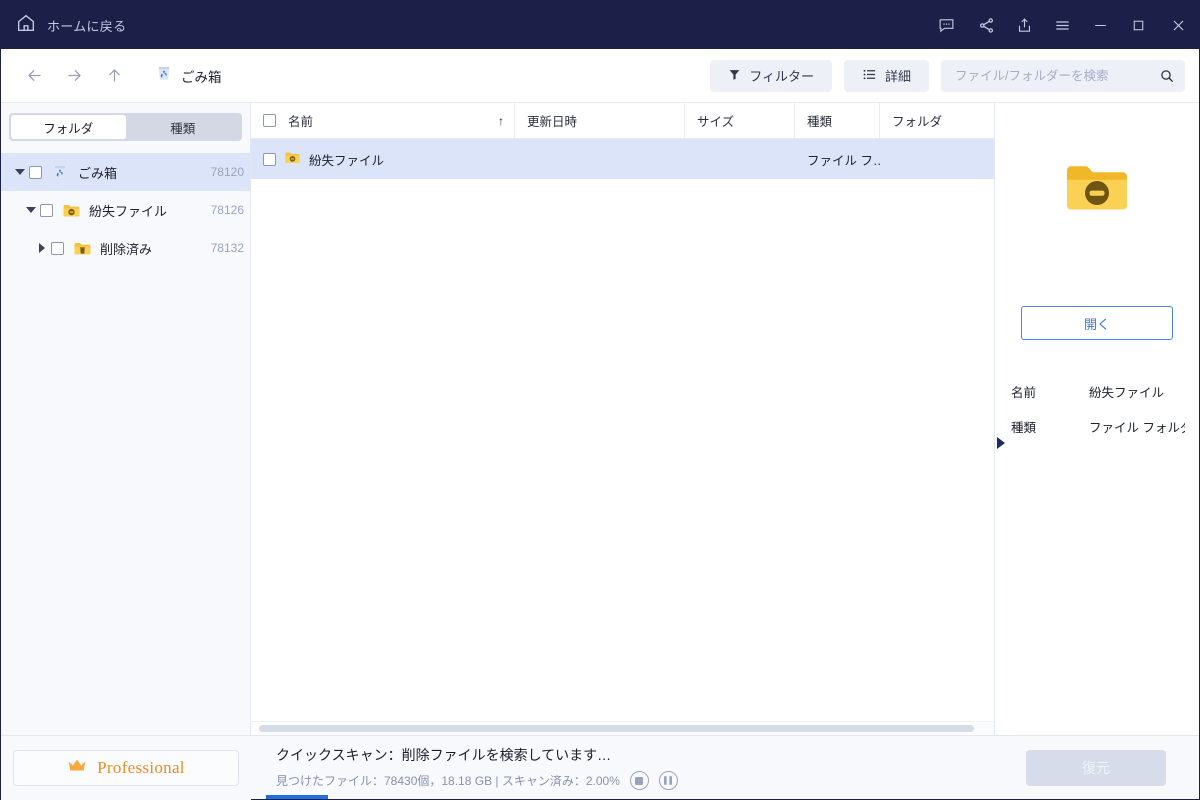 The height and width of the screenshot is (800, 1200). What do you see at coordinates (869, 76) in the screenshot?
I see `list-icon` at bounding box center [869, 76].